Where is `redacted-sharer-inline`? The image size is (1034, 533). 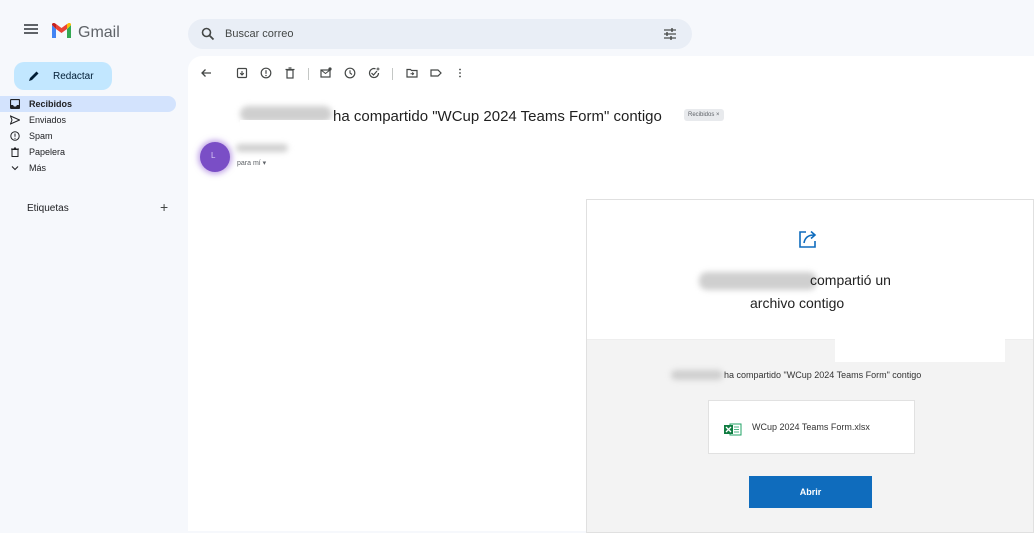 redacted-sharer-inline is located at coordinates (697, 375).